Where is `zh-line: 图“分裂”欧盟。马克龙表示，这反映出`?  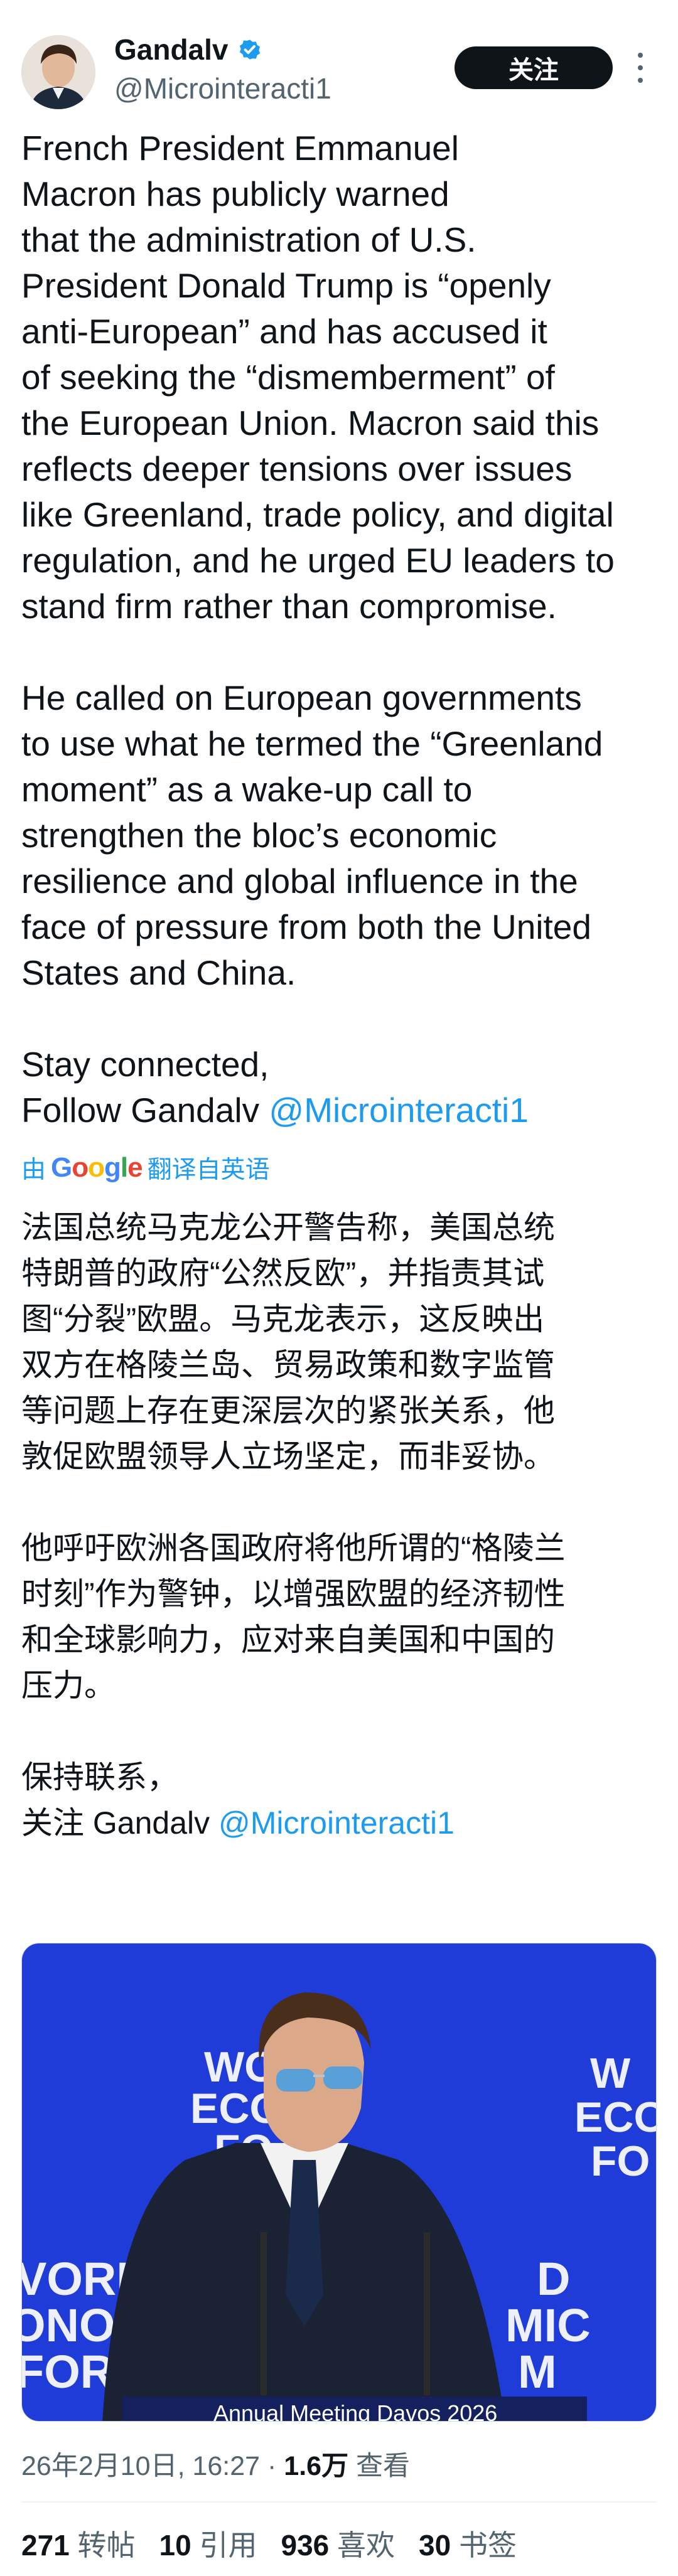
zh-line: 图“分裂”欧盟。马克龙表示，这反映出 is located at coordinates (283, 1319).